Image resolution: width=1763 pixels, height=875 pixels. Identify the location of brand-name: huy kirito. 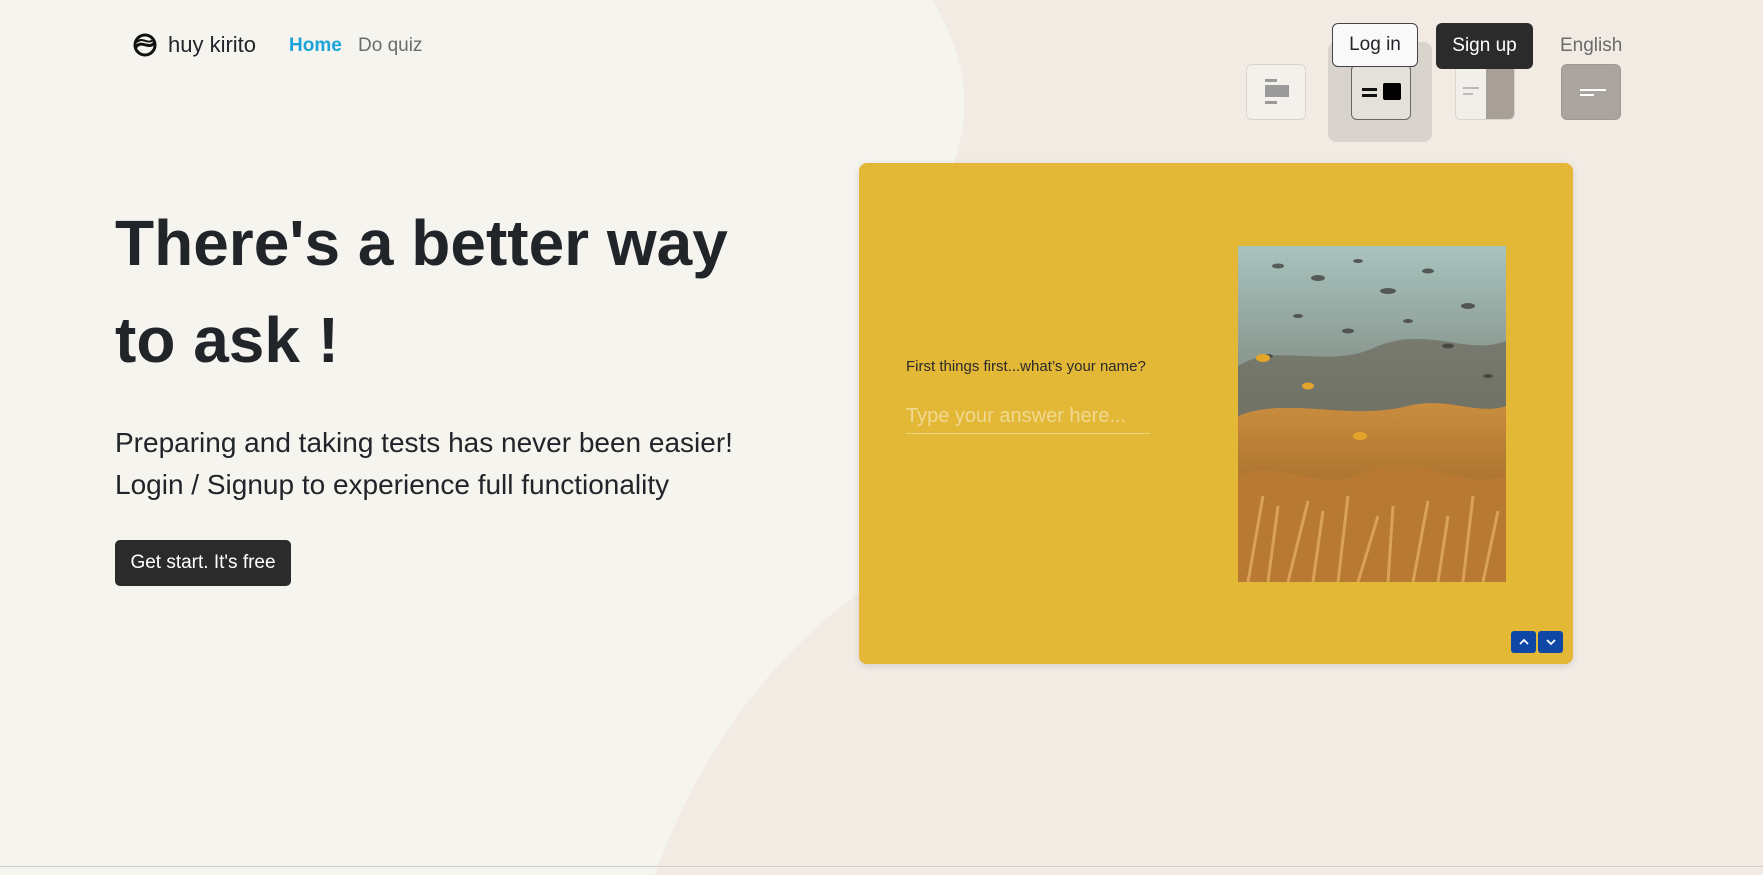
(212, 44).